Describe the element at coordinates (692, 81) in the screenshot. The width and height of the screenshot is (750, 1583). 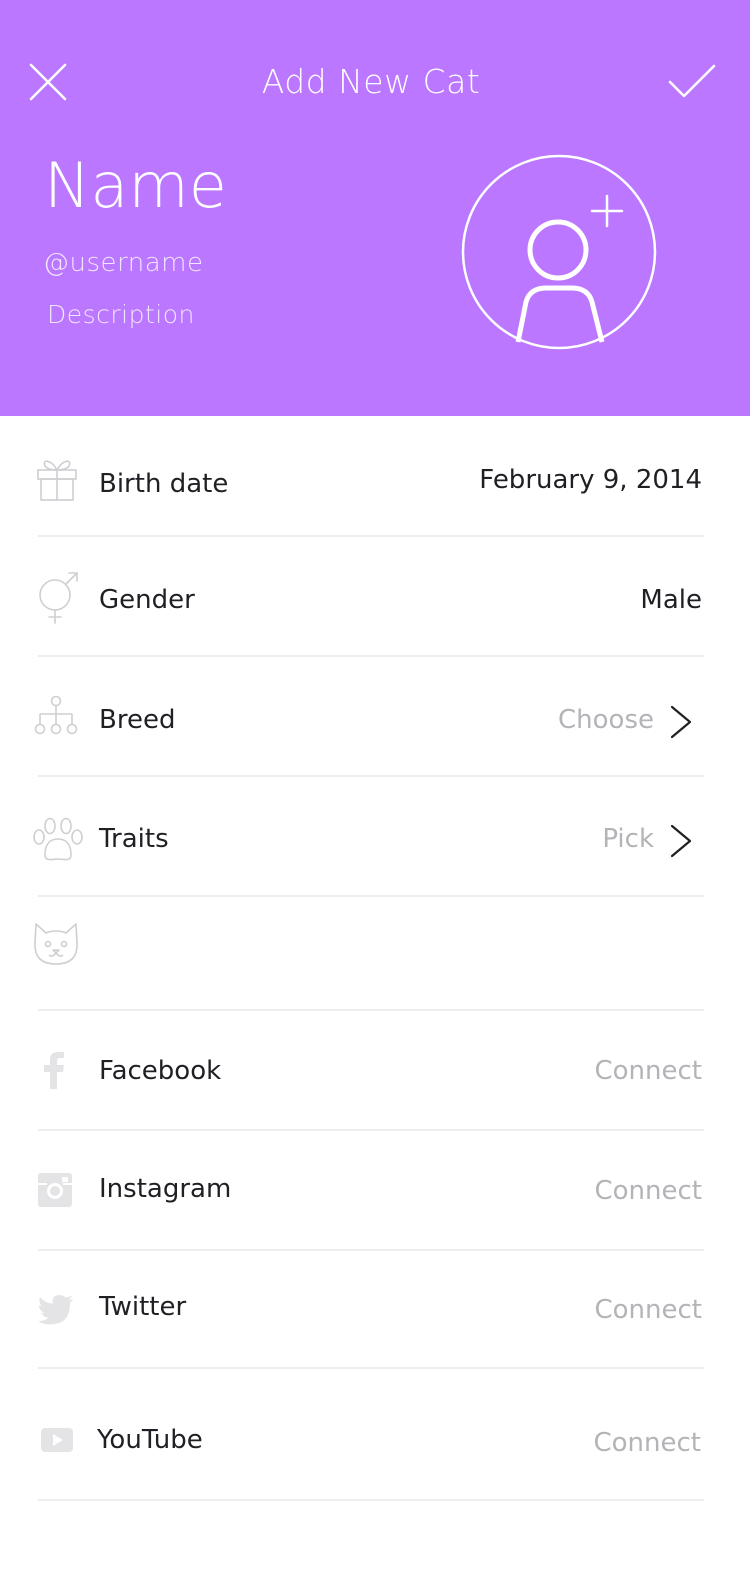
I see `checkmark-icon` at that location.